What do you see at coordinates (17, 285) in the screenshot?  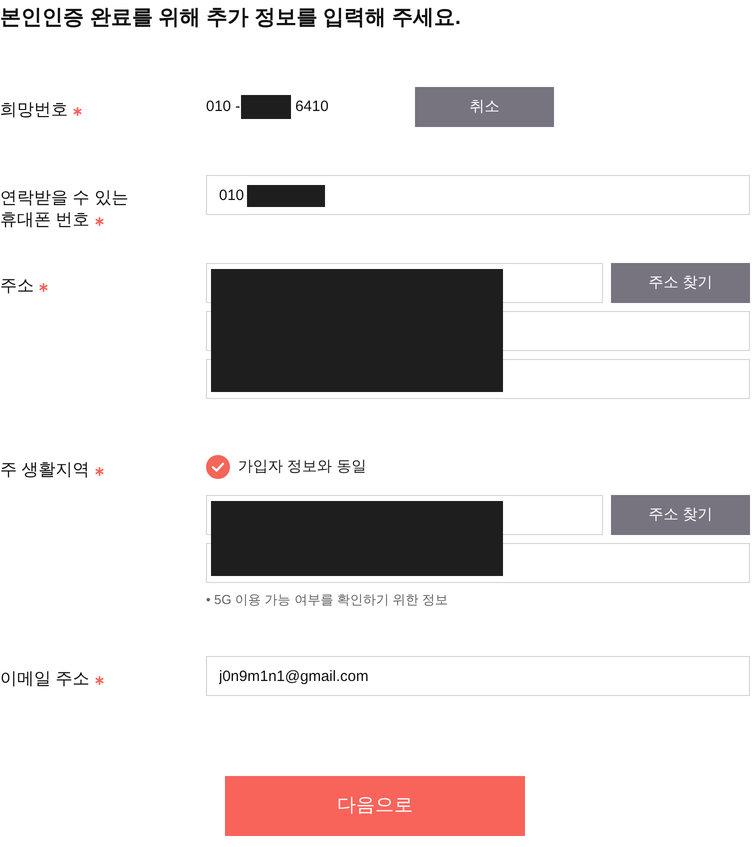 I see `field-label: 주소` at bounding box center [17, 285].